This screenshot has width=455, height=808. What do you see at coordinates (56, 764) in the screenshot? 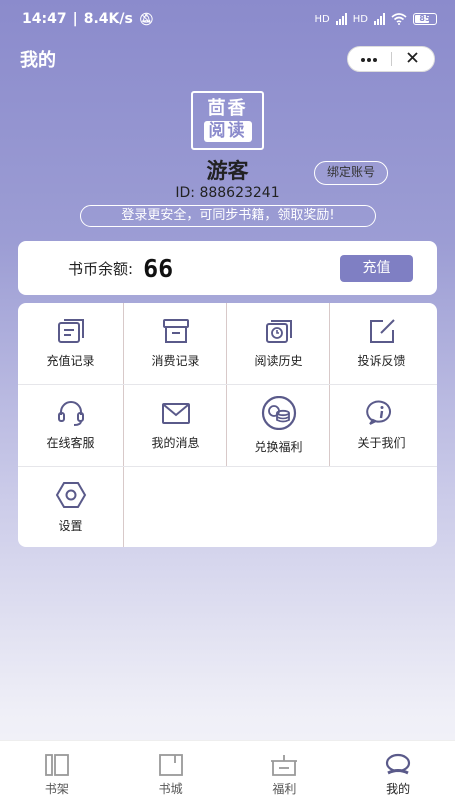
I see `bookshelf-icon` at bounding box center [56, 764].